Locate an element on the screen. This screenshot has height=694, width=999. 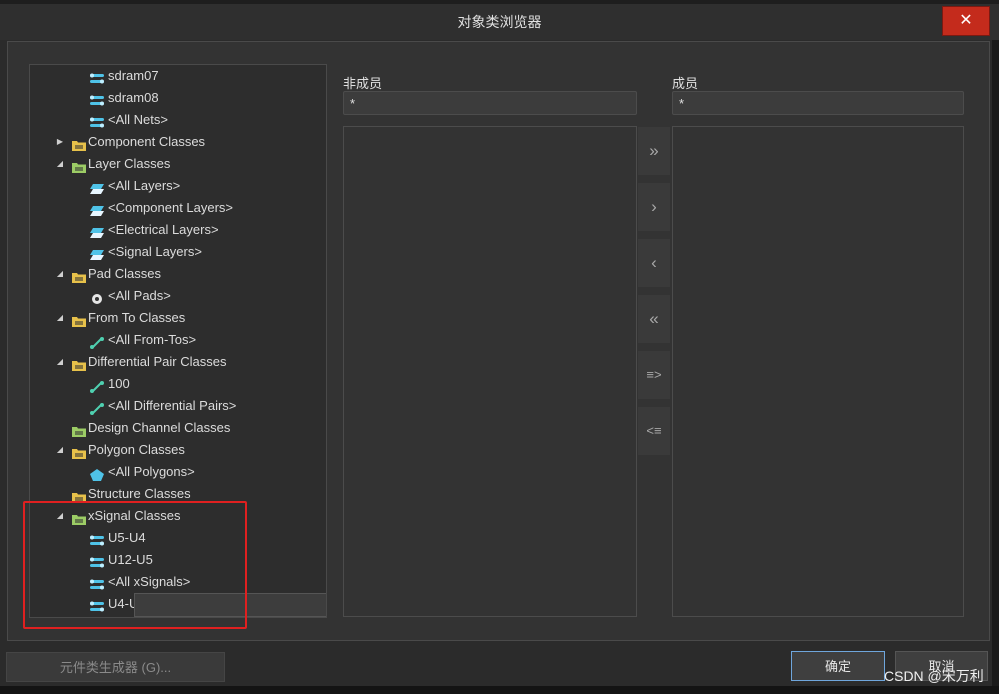
design-channel-folder-icon is located at coordinates (79, 429).